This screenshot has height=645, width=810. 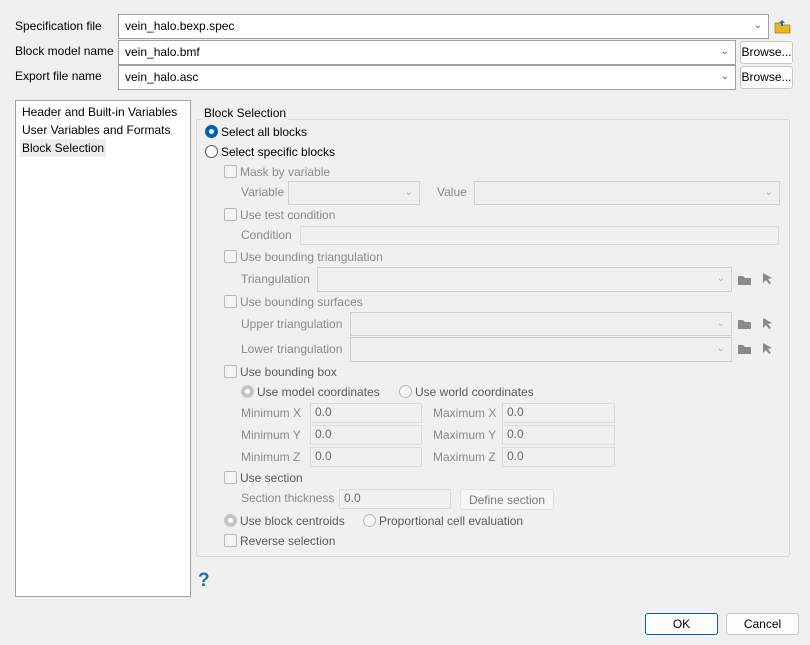 I want to click on nav-item-user-variables: User Variables and Formats, so click(x=96, y=130).